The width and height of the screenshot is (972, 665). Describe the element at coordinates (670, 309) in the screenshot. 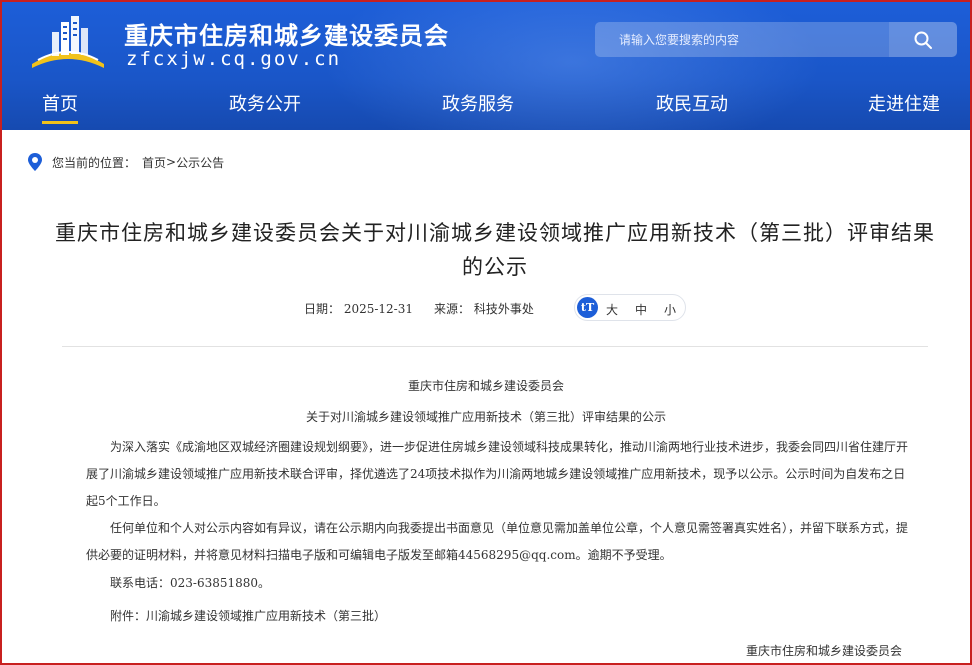

I see `font-size-small: 小` at that location.